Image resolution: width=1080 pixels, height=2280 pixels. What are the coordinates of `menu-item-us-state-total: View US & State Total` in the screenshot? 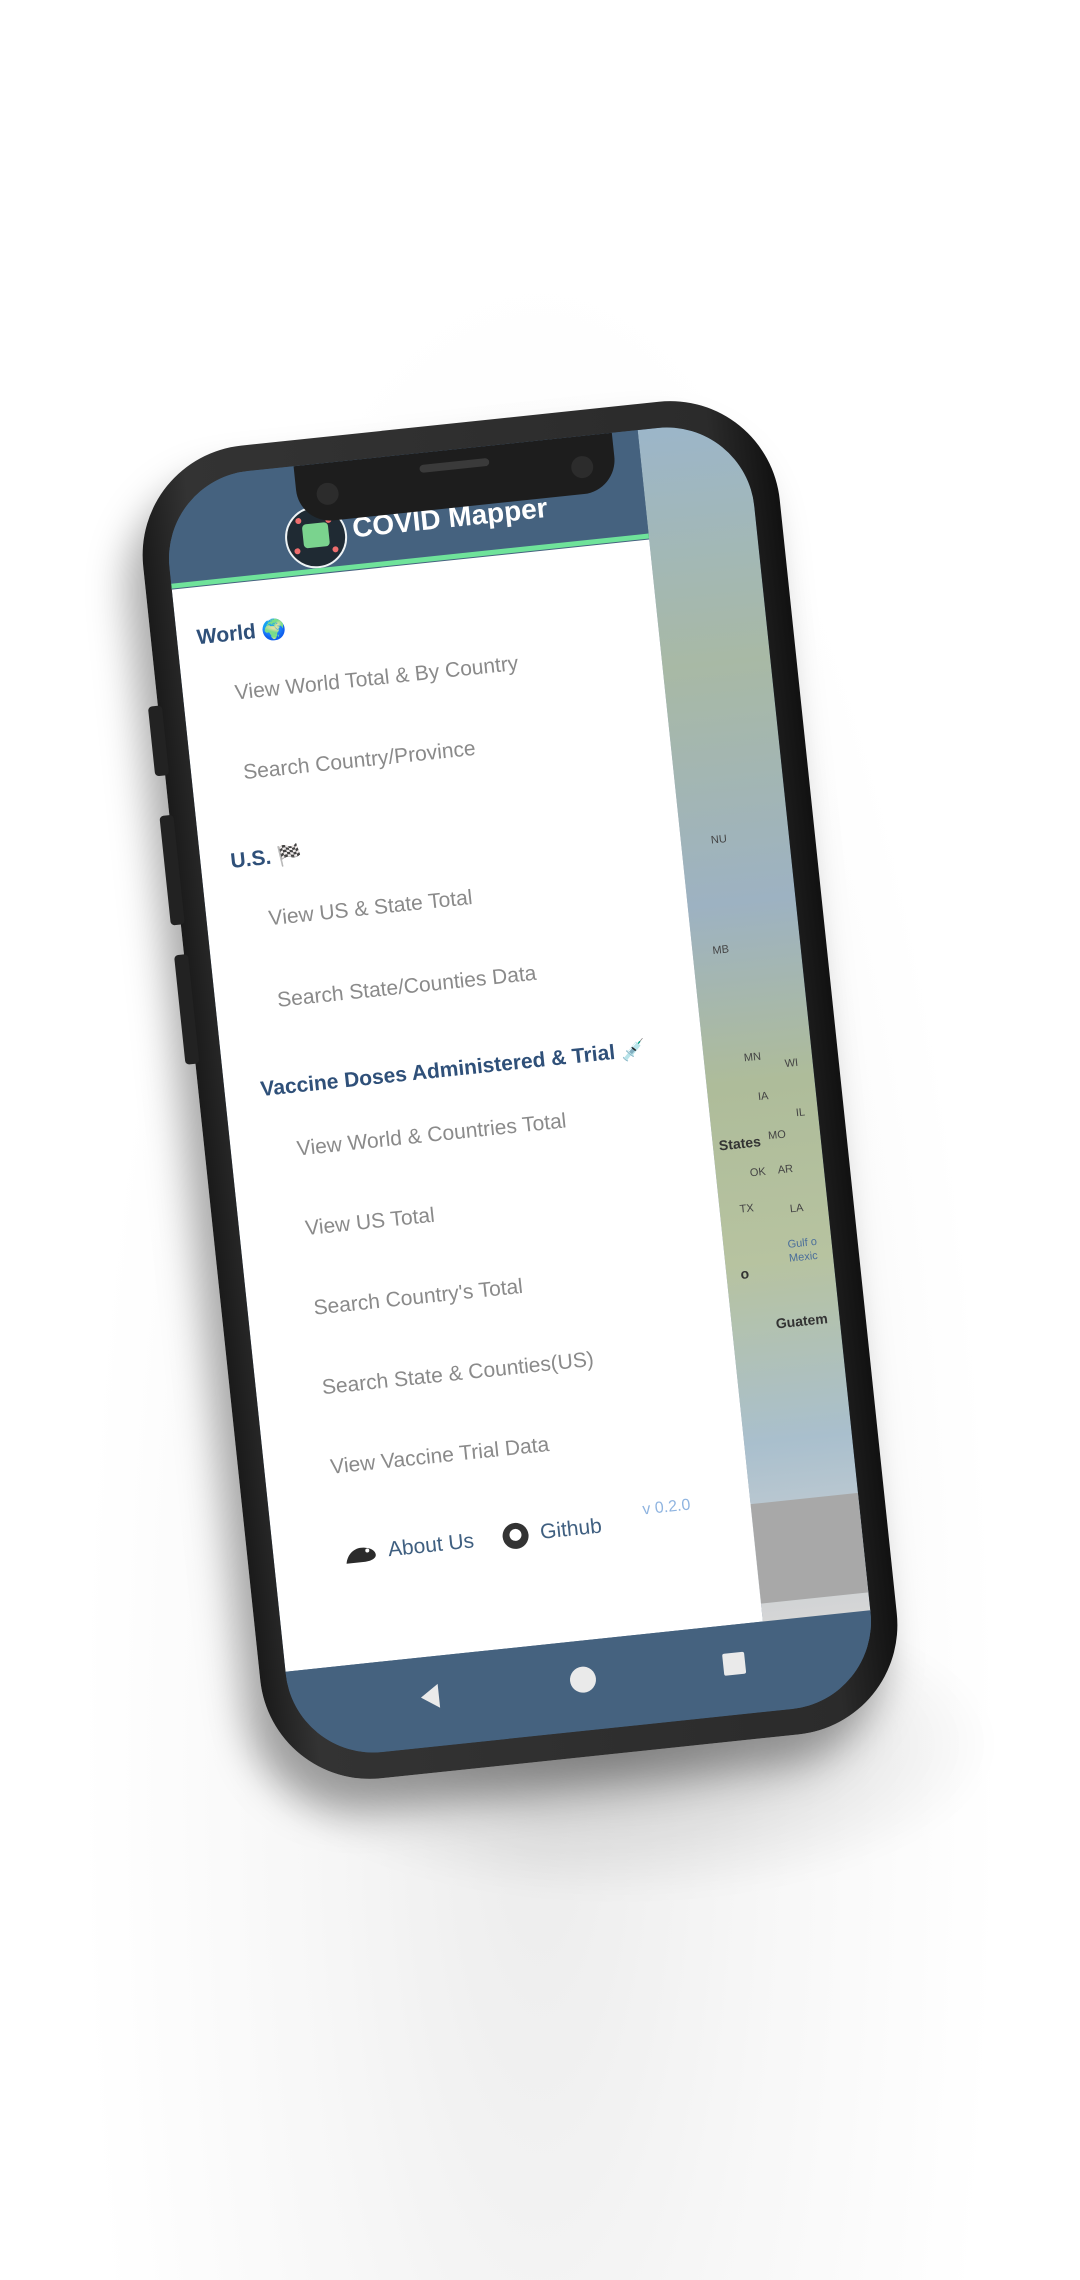 It's located at (371, 908).